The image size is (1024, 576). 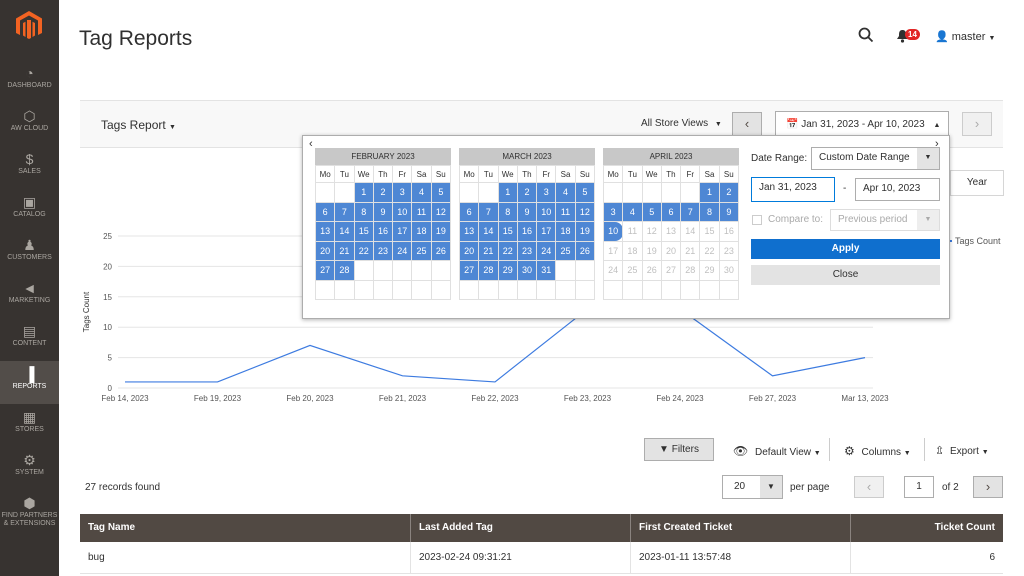 What do you see at coordinates (29, 382) in the screenshot?
I see `sidebar-item-reports: ▐ REPORTS` at bounding box center [29, 382].